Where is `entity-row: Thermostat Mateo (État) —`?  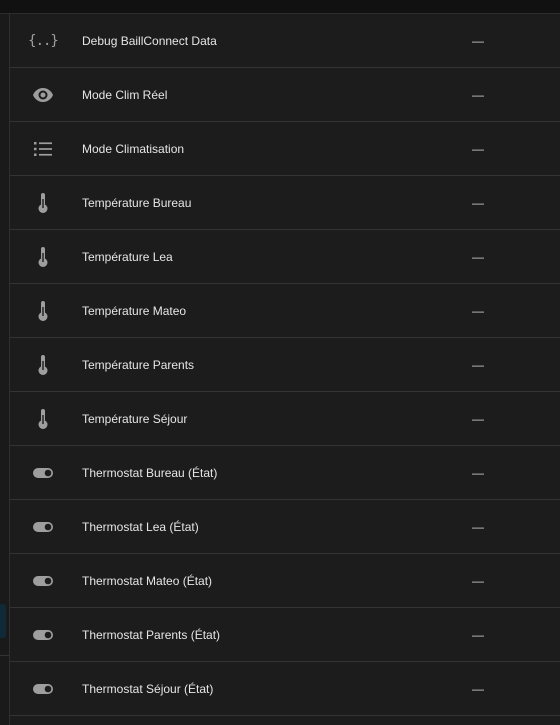
entity-row: Thermostat Mateo (État) — is located at coordinates (285, 581).